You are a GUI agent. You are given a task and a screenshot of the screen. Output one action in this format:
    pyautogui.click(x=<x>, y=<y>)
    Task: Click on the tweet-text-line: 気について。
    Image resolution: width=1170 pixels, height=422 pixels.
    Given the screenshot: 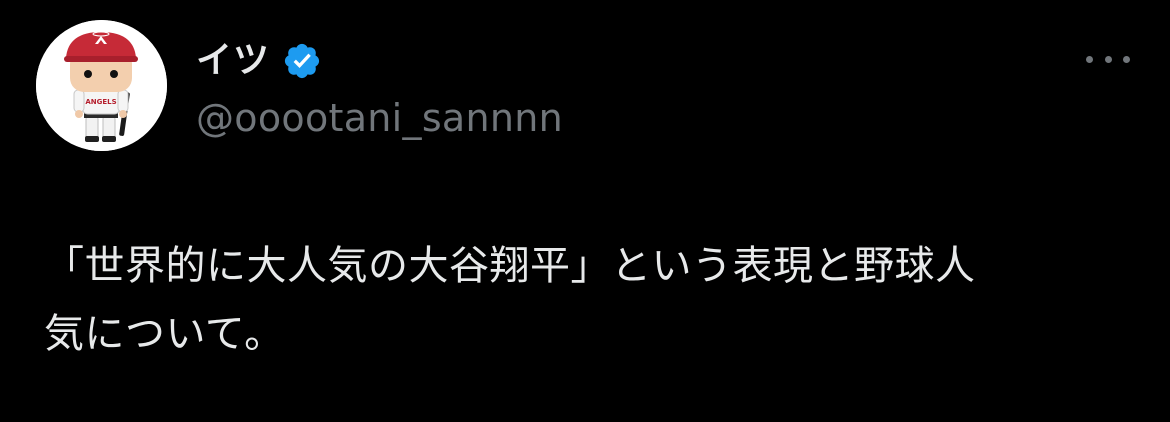 What is the action you would take?
    pyautogui.click(x=164, y=334)
    